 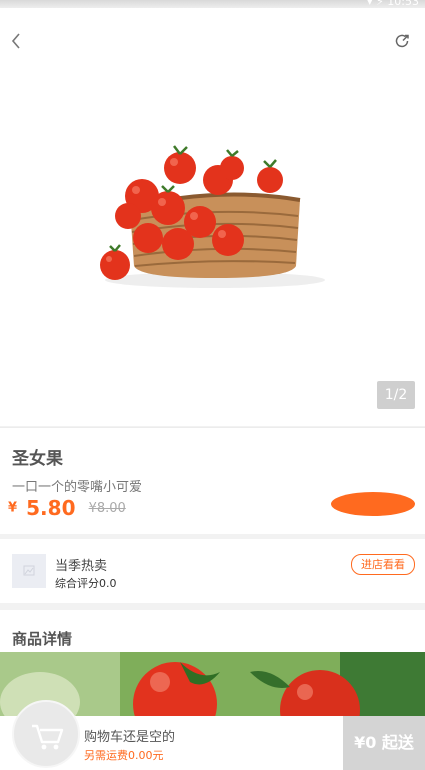 I want to click on back-arrow-icon, so click(x=15, y=41).